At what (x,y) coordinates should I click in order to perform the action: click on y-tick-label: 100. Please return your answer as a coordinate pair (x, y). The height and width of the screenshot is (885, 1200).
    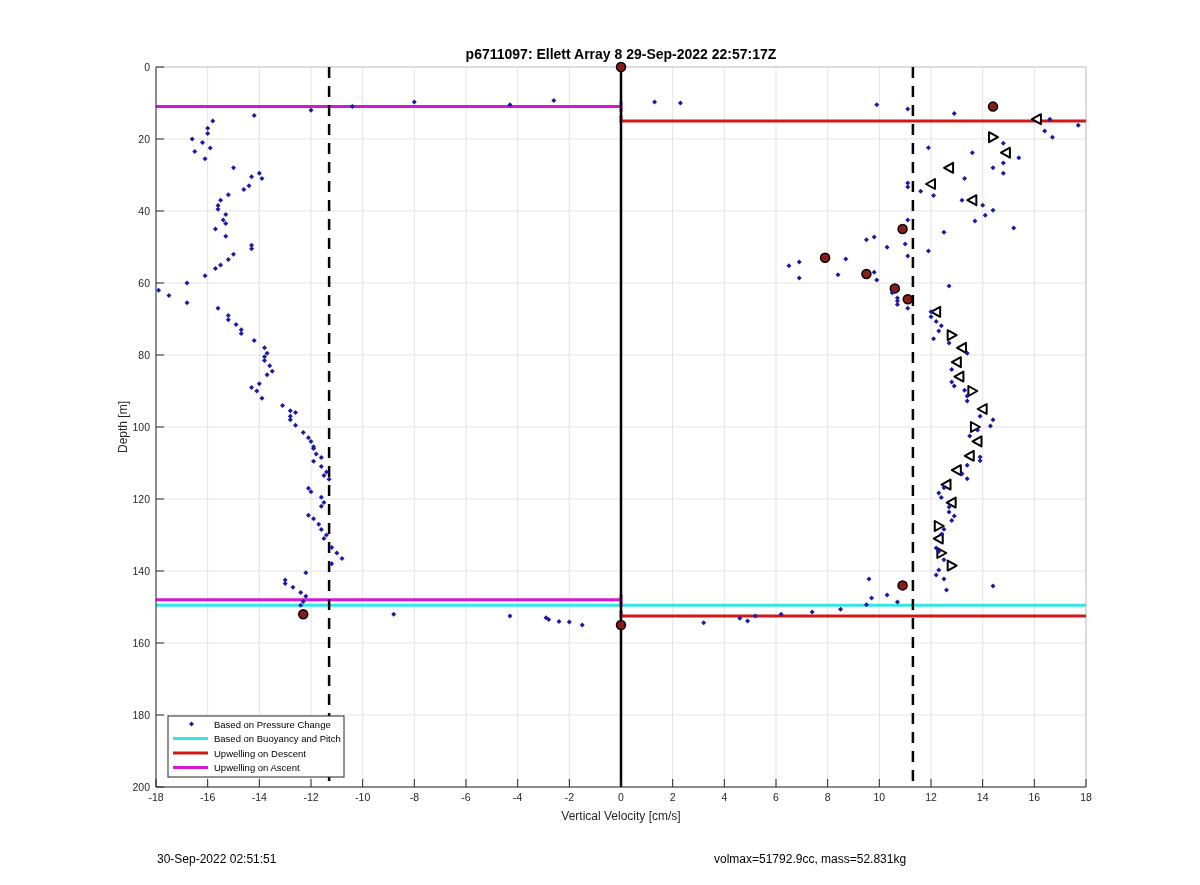
    Looking at the image, I should click on (141, 427).